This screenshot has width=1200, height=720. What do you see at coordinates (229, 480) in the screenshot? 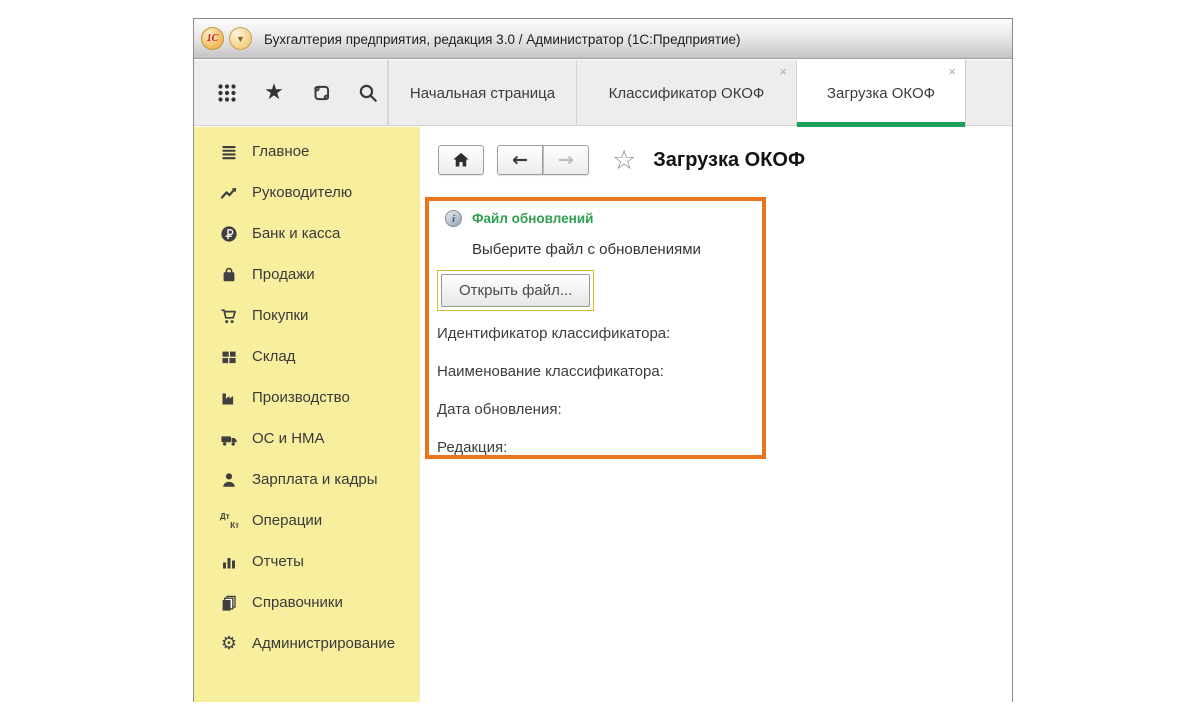
I see `hr-person-icon` at bounding box center [229, 480].